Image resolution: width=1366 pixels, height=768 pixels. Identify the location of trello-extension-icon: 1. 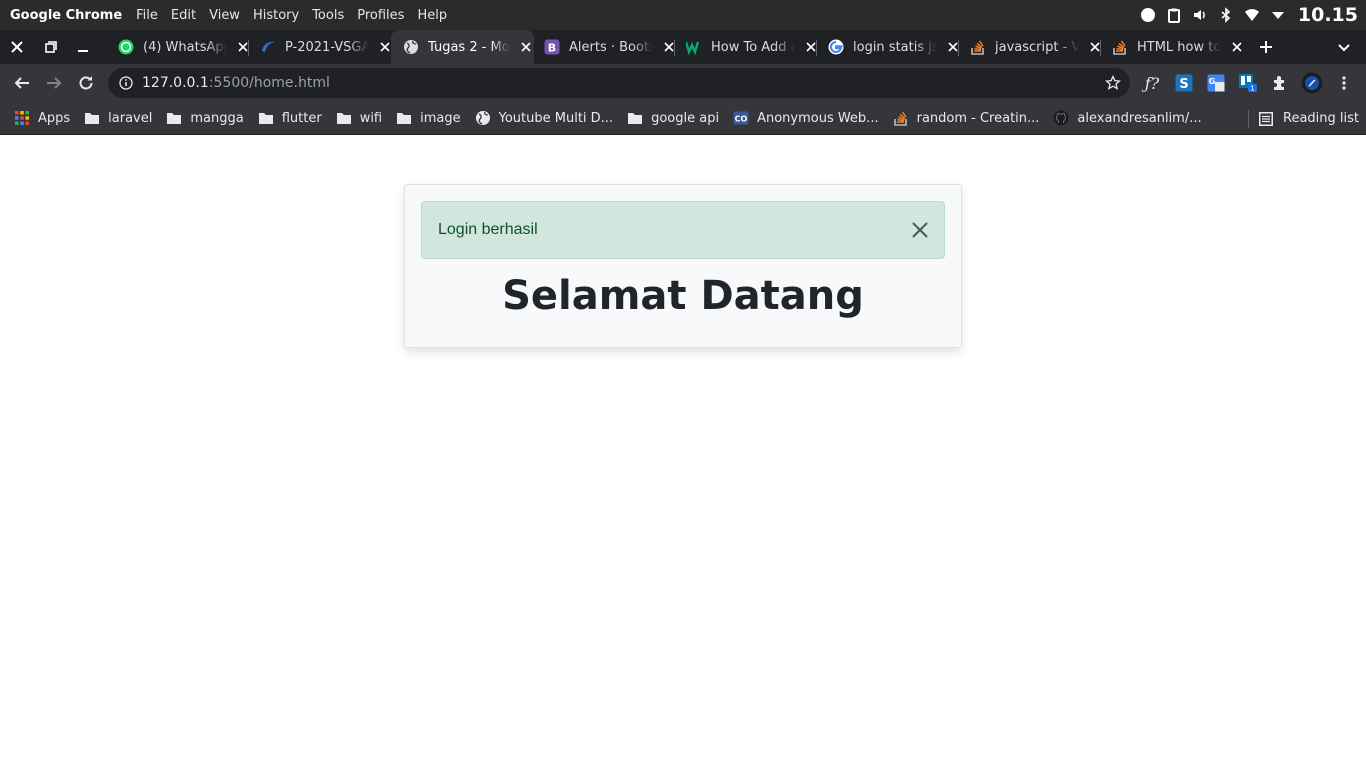
(1248, 83).